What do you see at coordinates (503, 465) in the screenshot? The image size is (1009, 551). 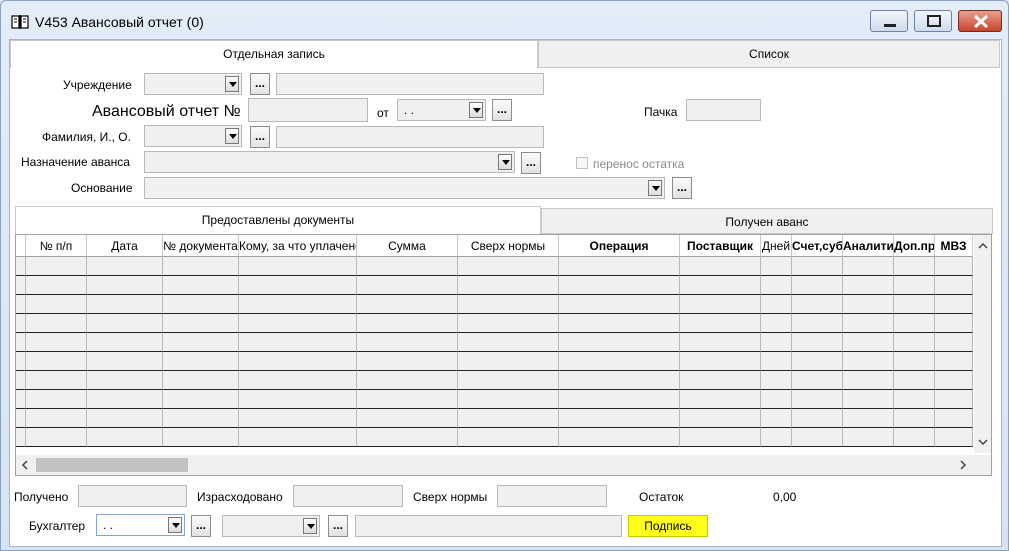 I see `horizontal-scrollbar` at bounding box center [503, 465].